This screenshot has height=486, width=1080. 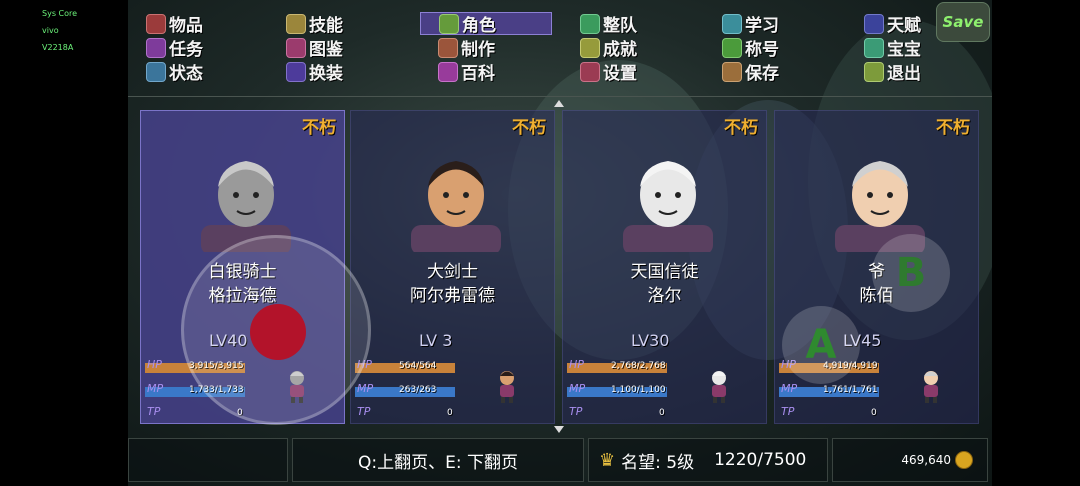 I want to click on scroll-icon, so click(x=156, y=47).